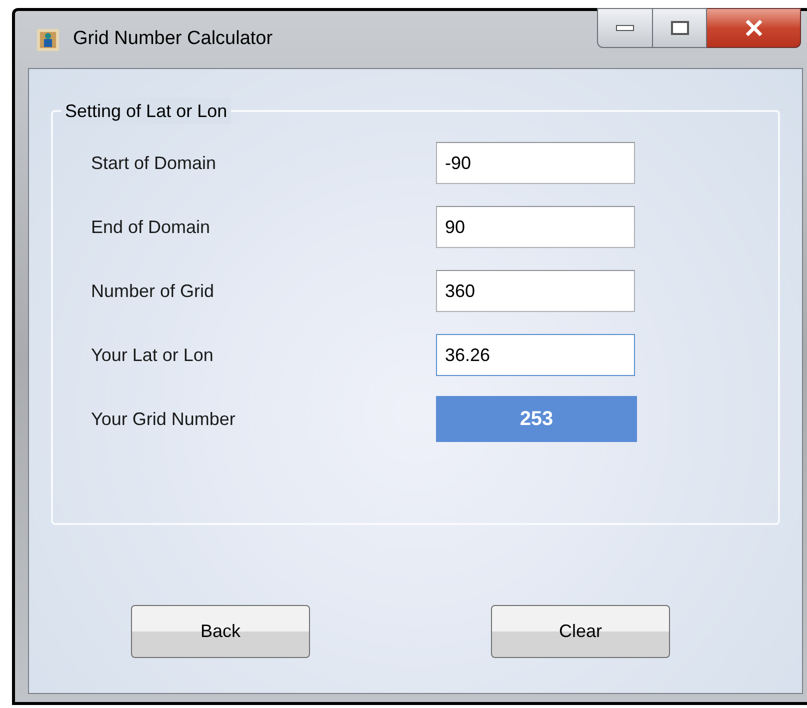 The width and height of the screenshot is (807, 708). Describe the element at coordinates (535, 291) in the screenshot. I see `input-field: 360` at that location.